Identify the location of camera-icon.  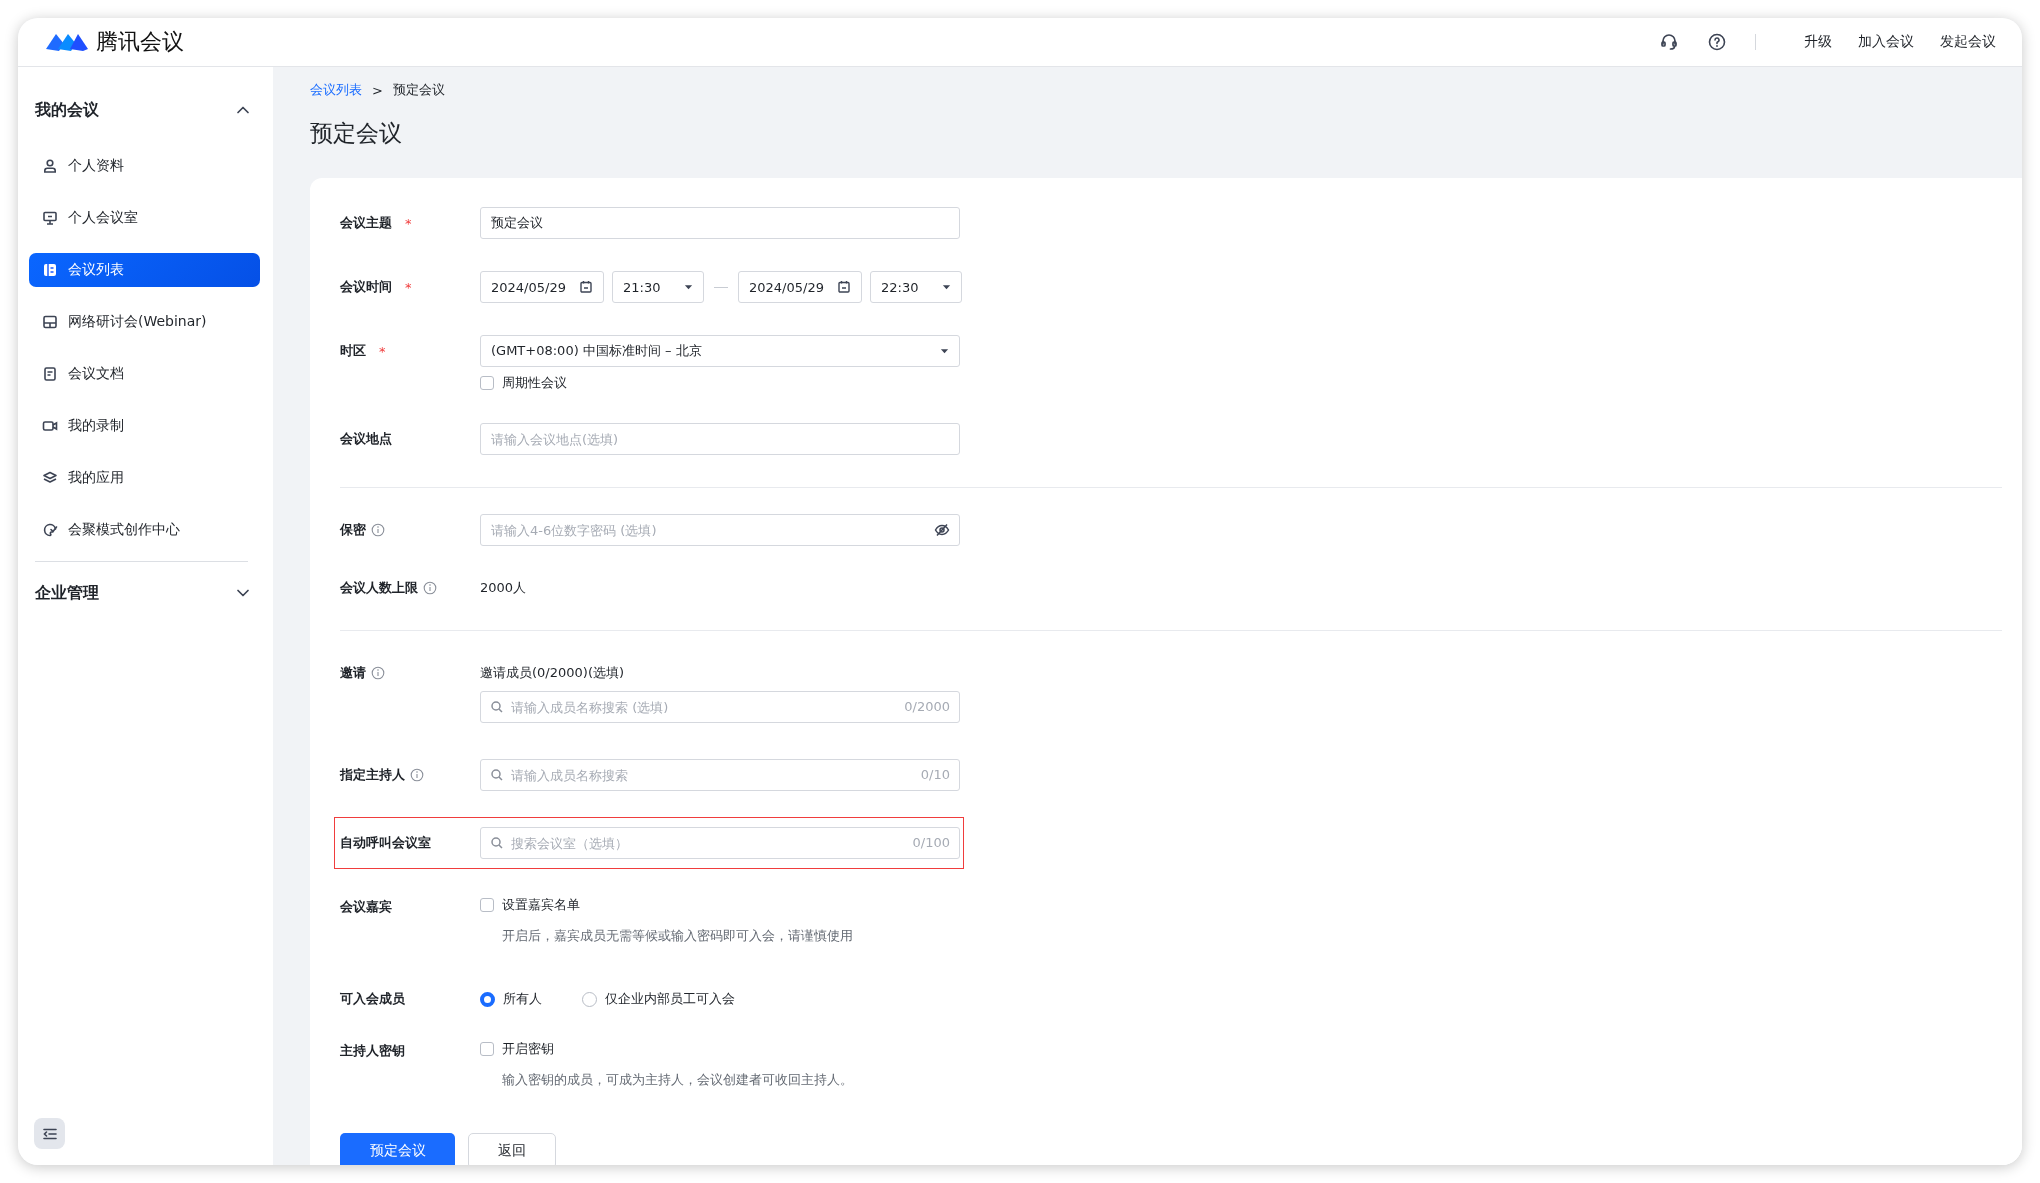
(50, 426).